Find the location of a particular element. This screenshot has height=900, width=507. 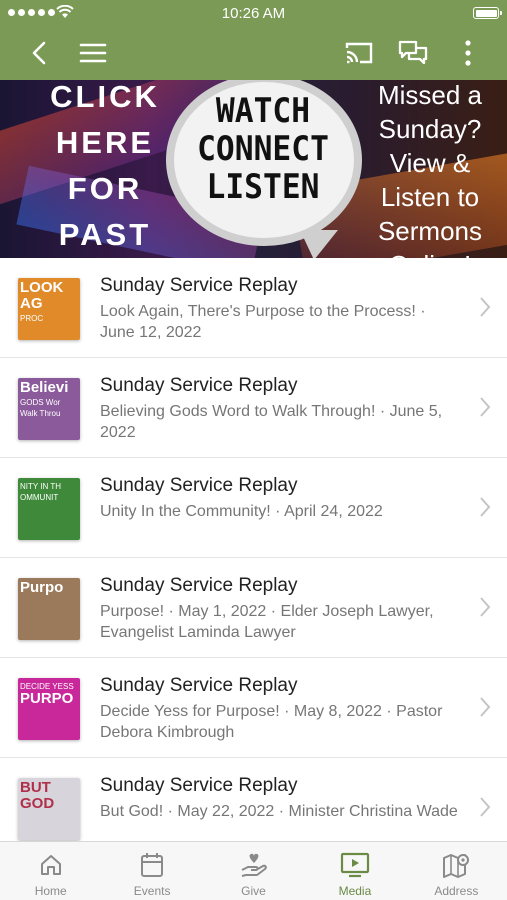

banner-line: Listen to is located at coordinates (430, 197).